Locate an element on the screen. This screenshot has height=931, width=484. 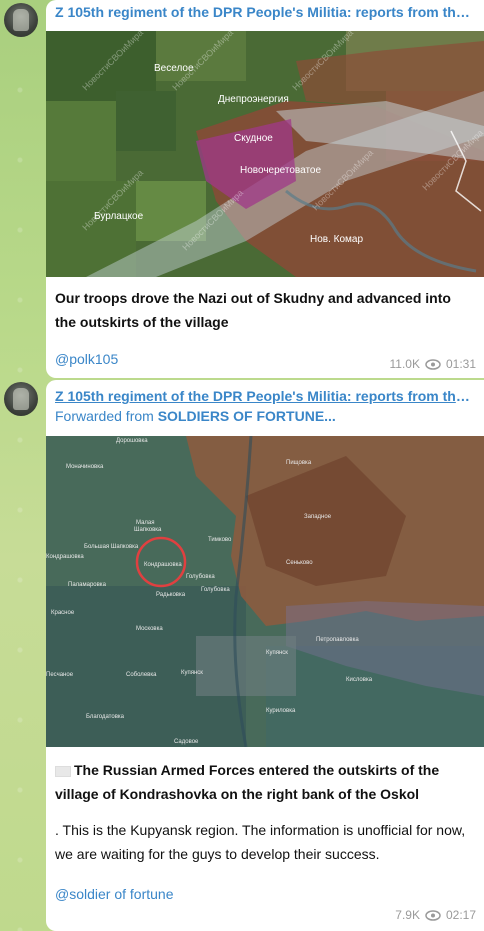
map2-label-timkovo: Тимково is located at coordinates (220, 540).